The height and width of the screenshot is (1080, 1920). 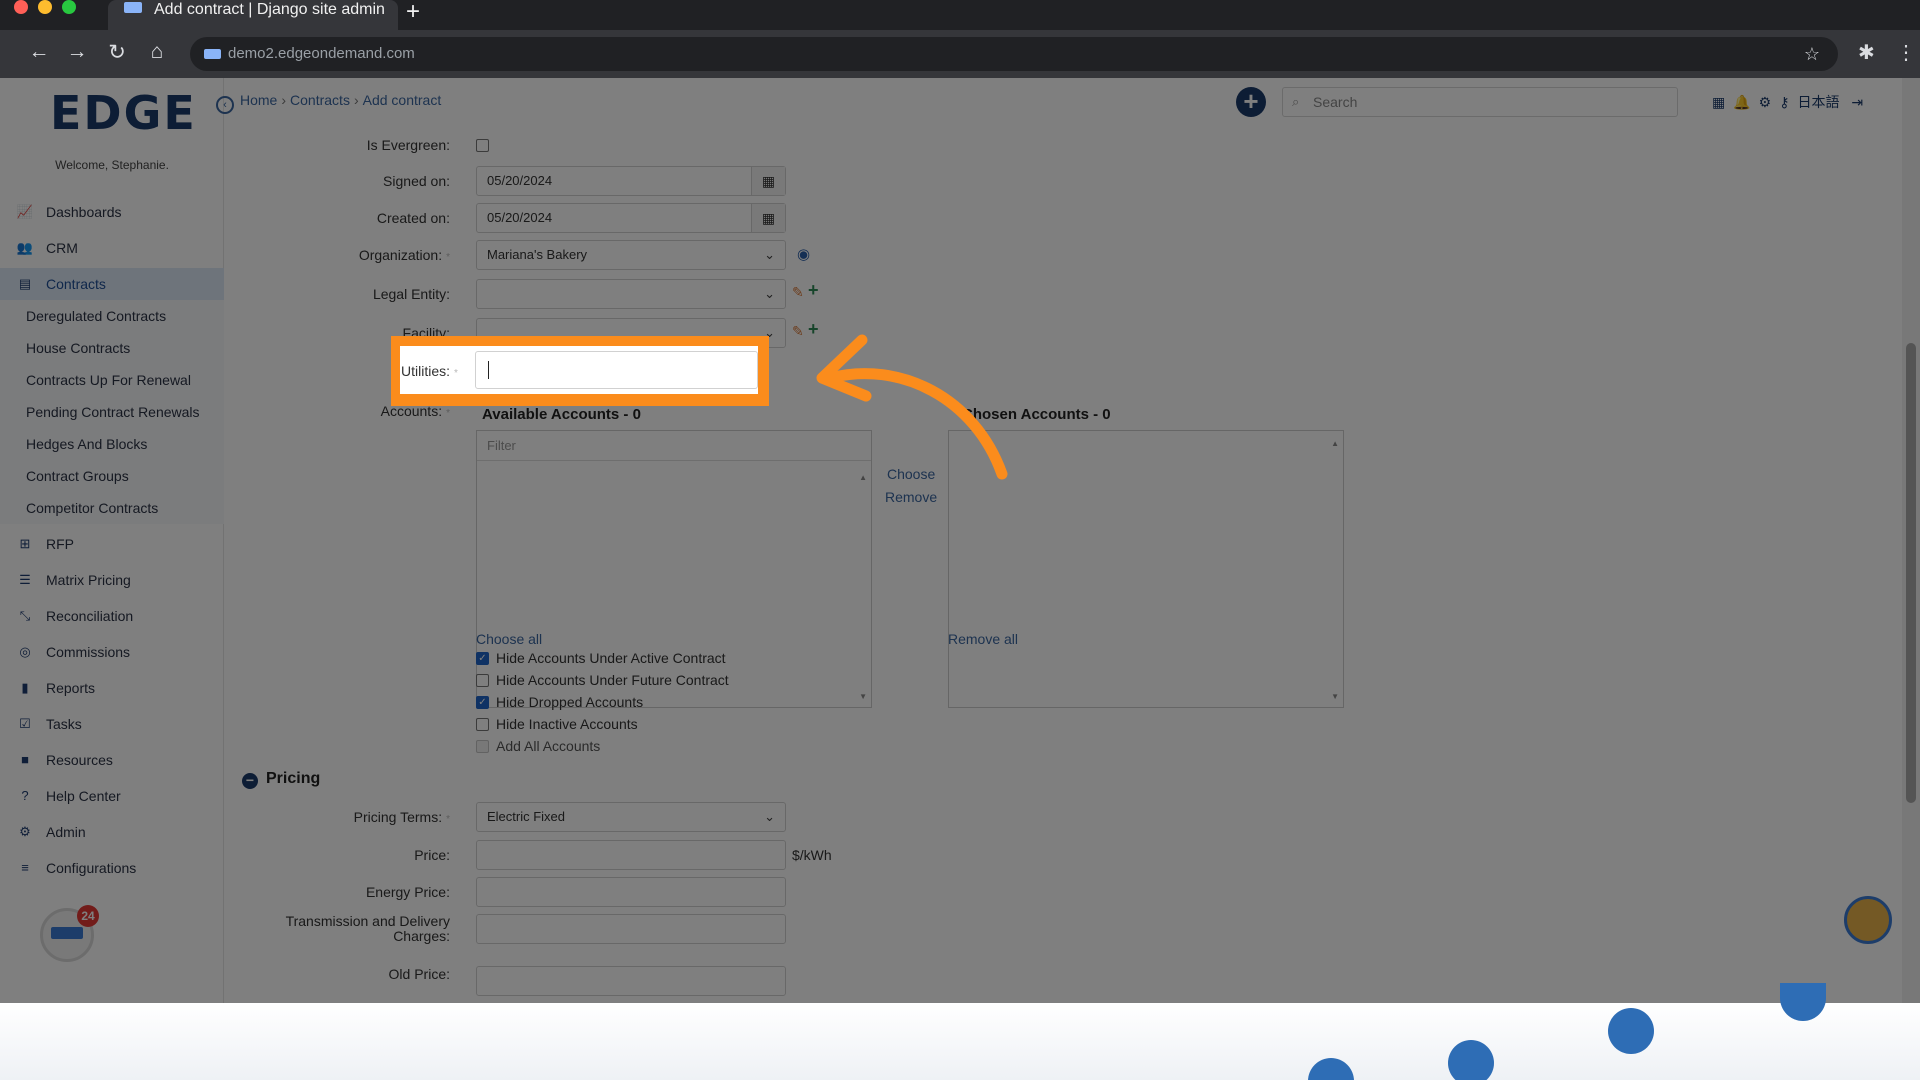 I want to click on back-button: ←, so click(x=39, y=52).